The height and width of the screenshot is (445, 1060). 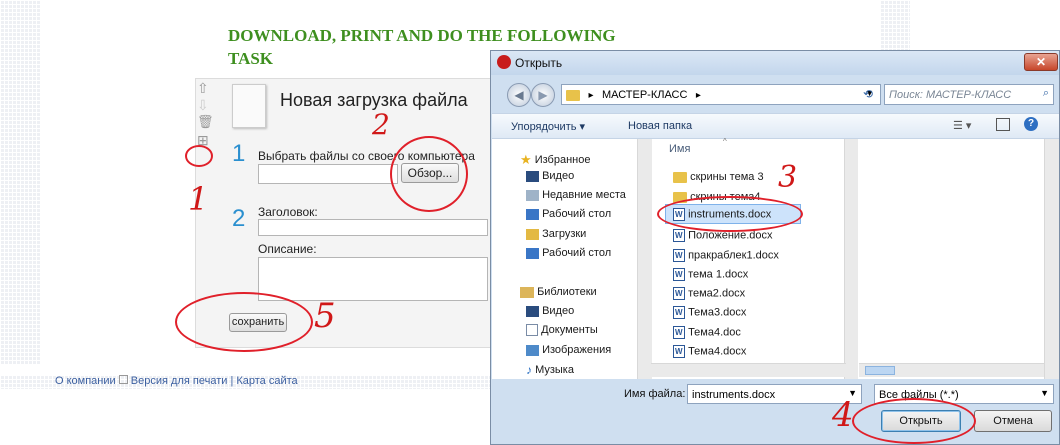 What do you see at coordinates (568, 253) in the screenshot?
I see `nav-item-desktop-2: Рабочий стол` at bounding box center [568, 253].